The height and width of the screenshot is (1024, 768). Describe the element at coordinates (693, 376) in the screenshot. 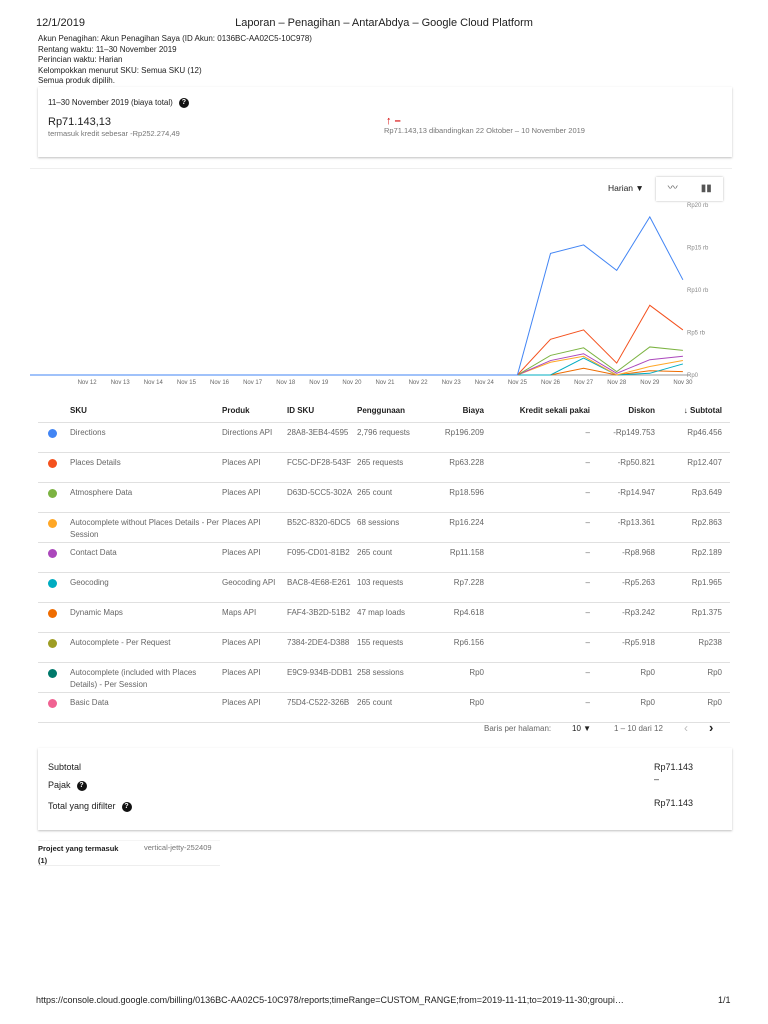

I see `y-tick-label: Rp0` at that location.